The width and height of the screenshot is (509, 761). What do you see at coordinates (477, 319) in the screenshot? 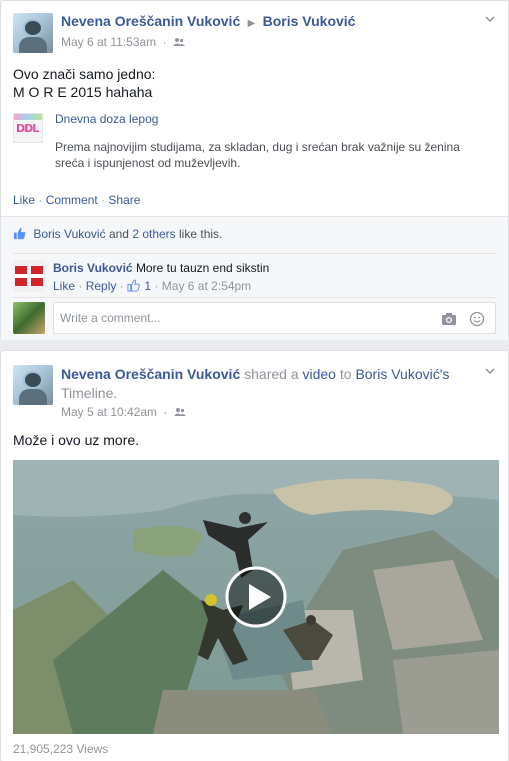
I see `emoji-icon` at bounding box center [477, 319].